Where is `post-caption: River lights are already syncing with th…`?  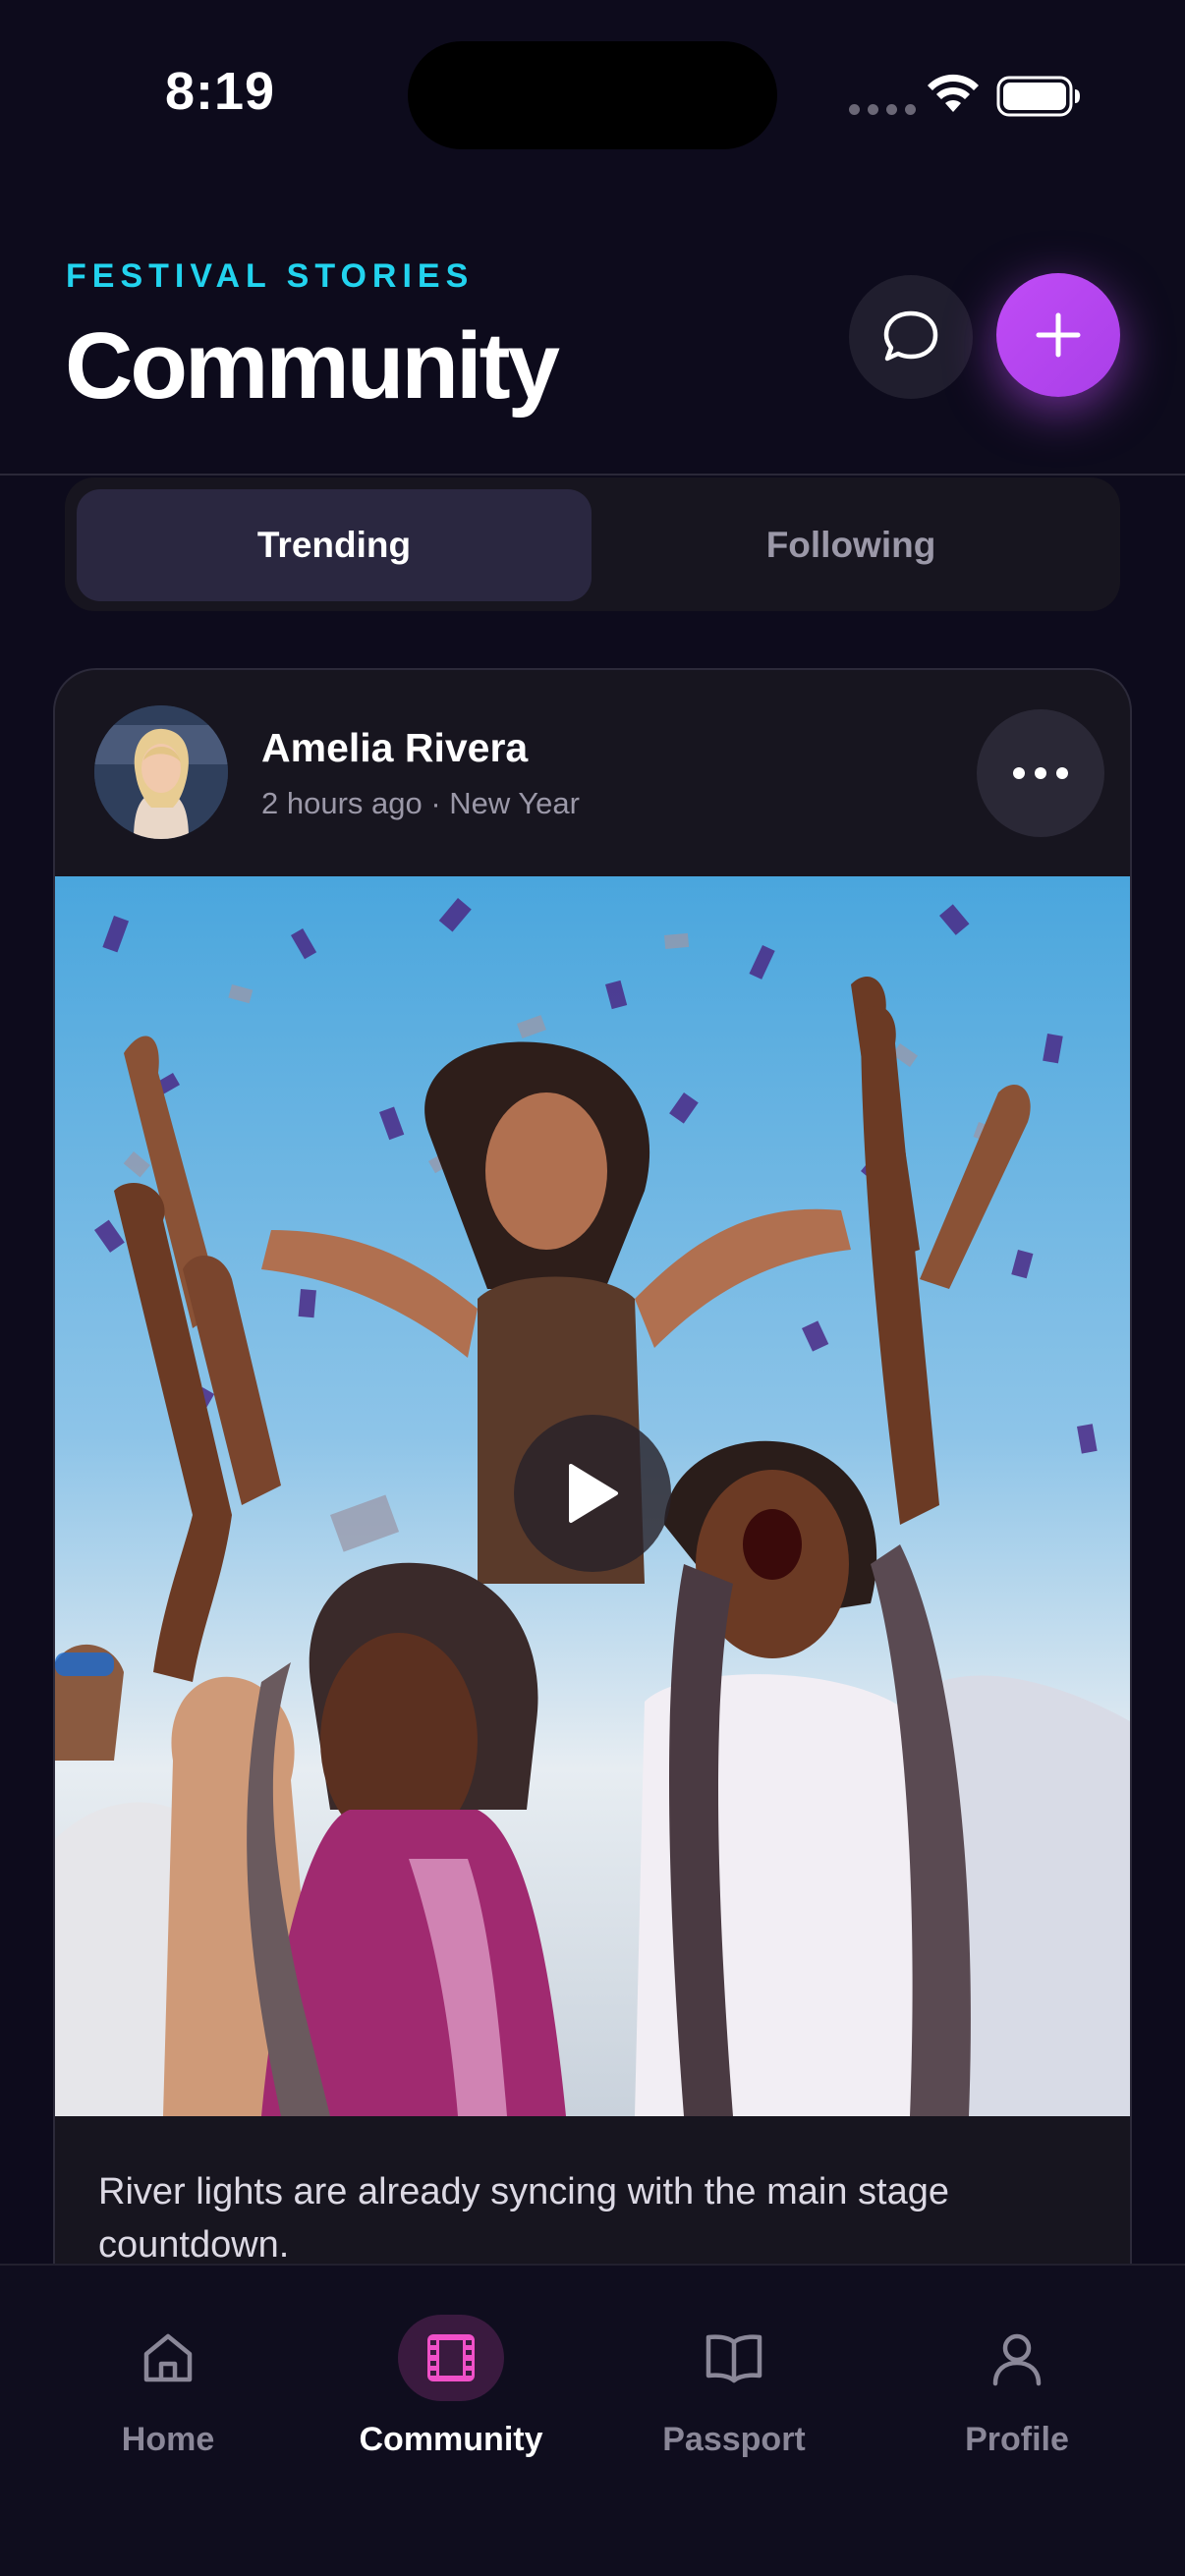 post-caption: River lights are already syncing with th… is located at coordinates (523, 2218).